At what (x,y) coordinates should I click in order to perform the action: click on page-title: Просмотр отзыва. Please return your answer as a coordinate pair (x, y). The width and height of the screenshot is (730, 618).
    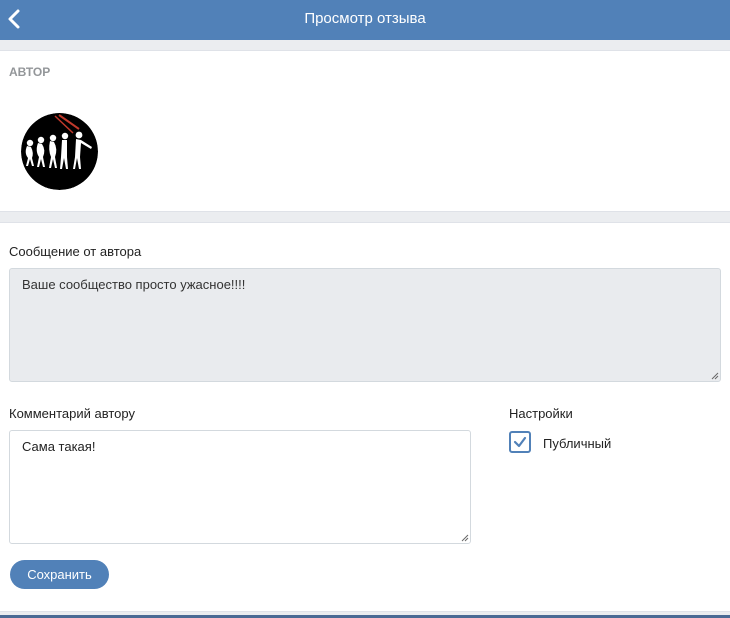
    Looking at the image, I should click on (365, 18).